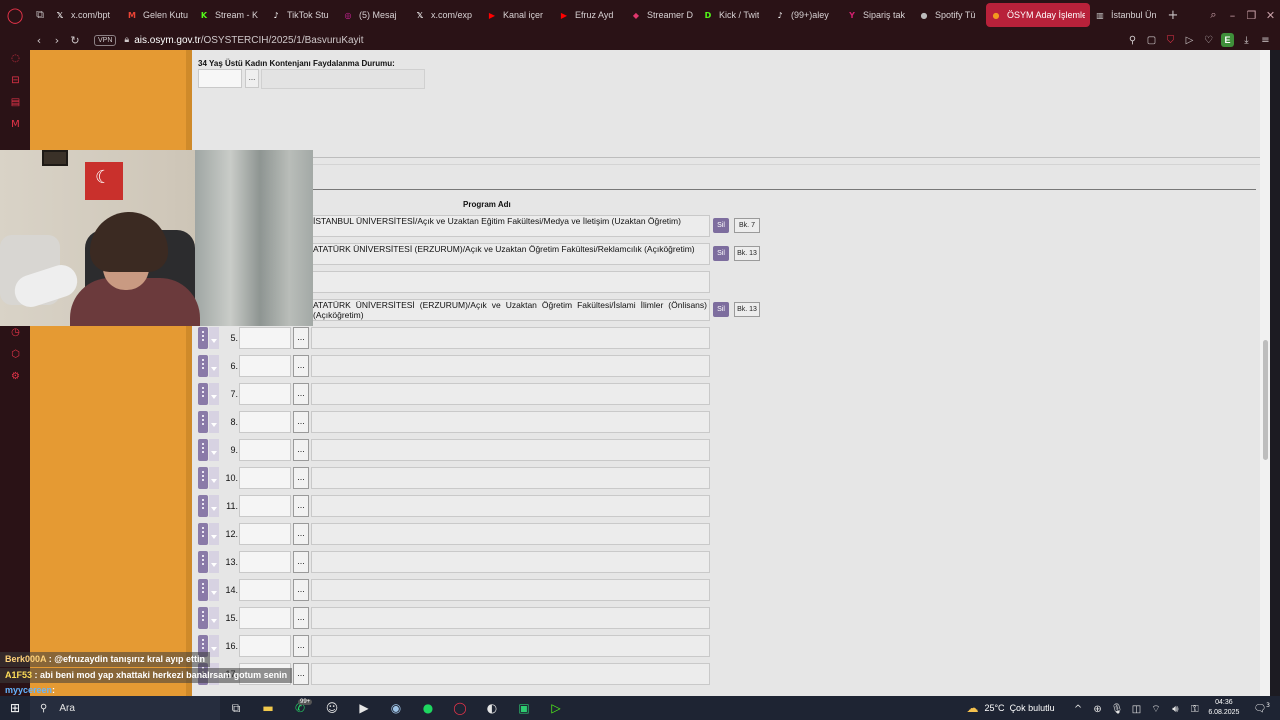  What do you see at coordinates (332, 708) in the screenshot?
I see `discord-icon: ☺` at bounding box center [332, 708].